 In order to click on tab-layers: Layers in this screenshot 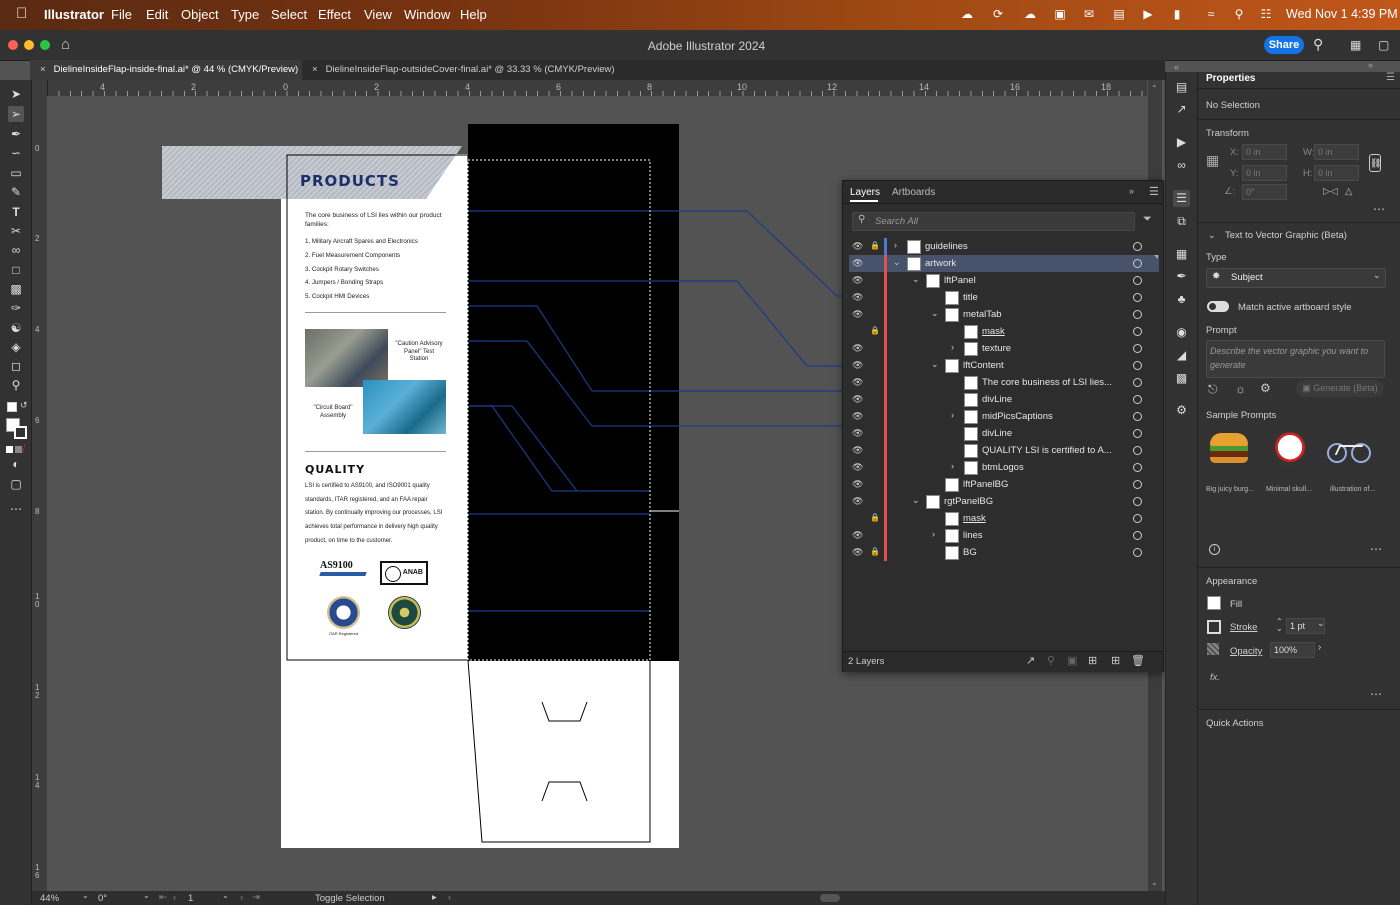, I will do `click(865, 192)`.